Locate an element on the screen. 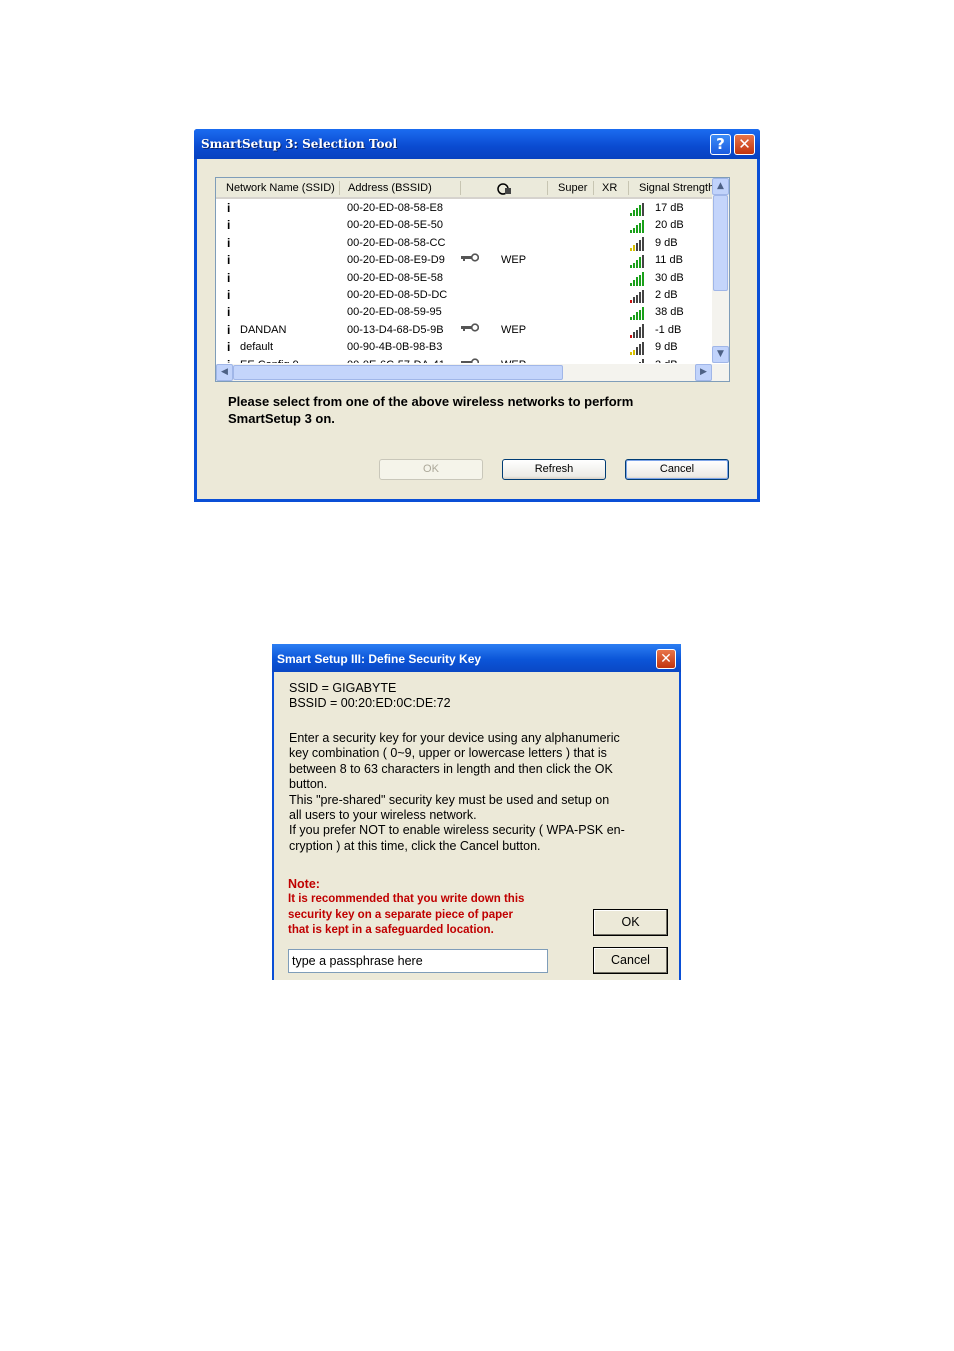  horizontal-scrollbar: ◀ ▶ is located at coordinates (472, 372).